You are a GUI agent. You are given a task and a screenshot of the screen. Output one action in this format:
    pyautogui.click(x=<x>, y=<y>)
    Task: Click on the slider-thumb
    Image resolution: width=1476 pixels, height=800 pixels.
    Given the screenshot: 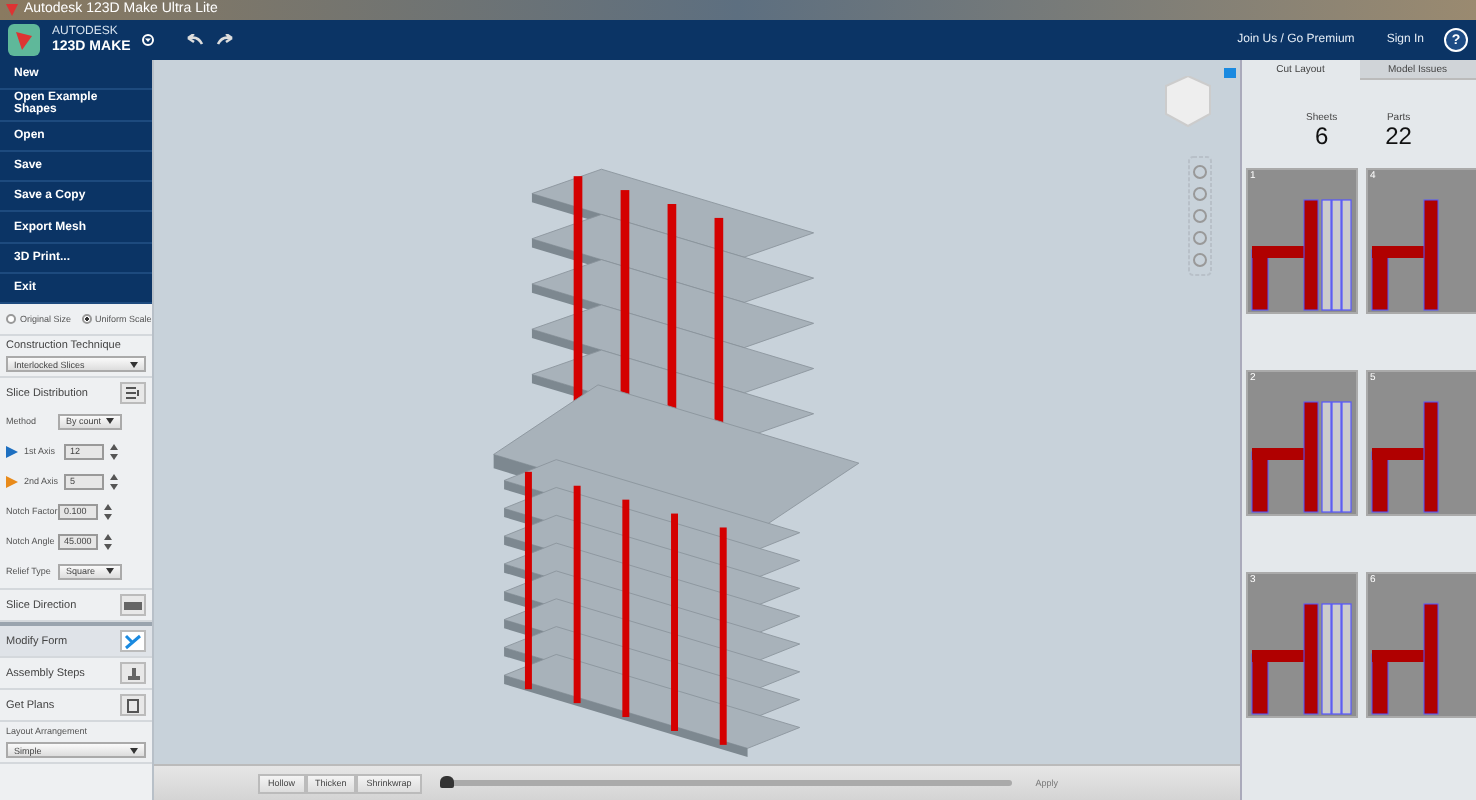 What is the action you would take?
    pyautogui.click(x=446, y=782)
    